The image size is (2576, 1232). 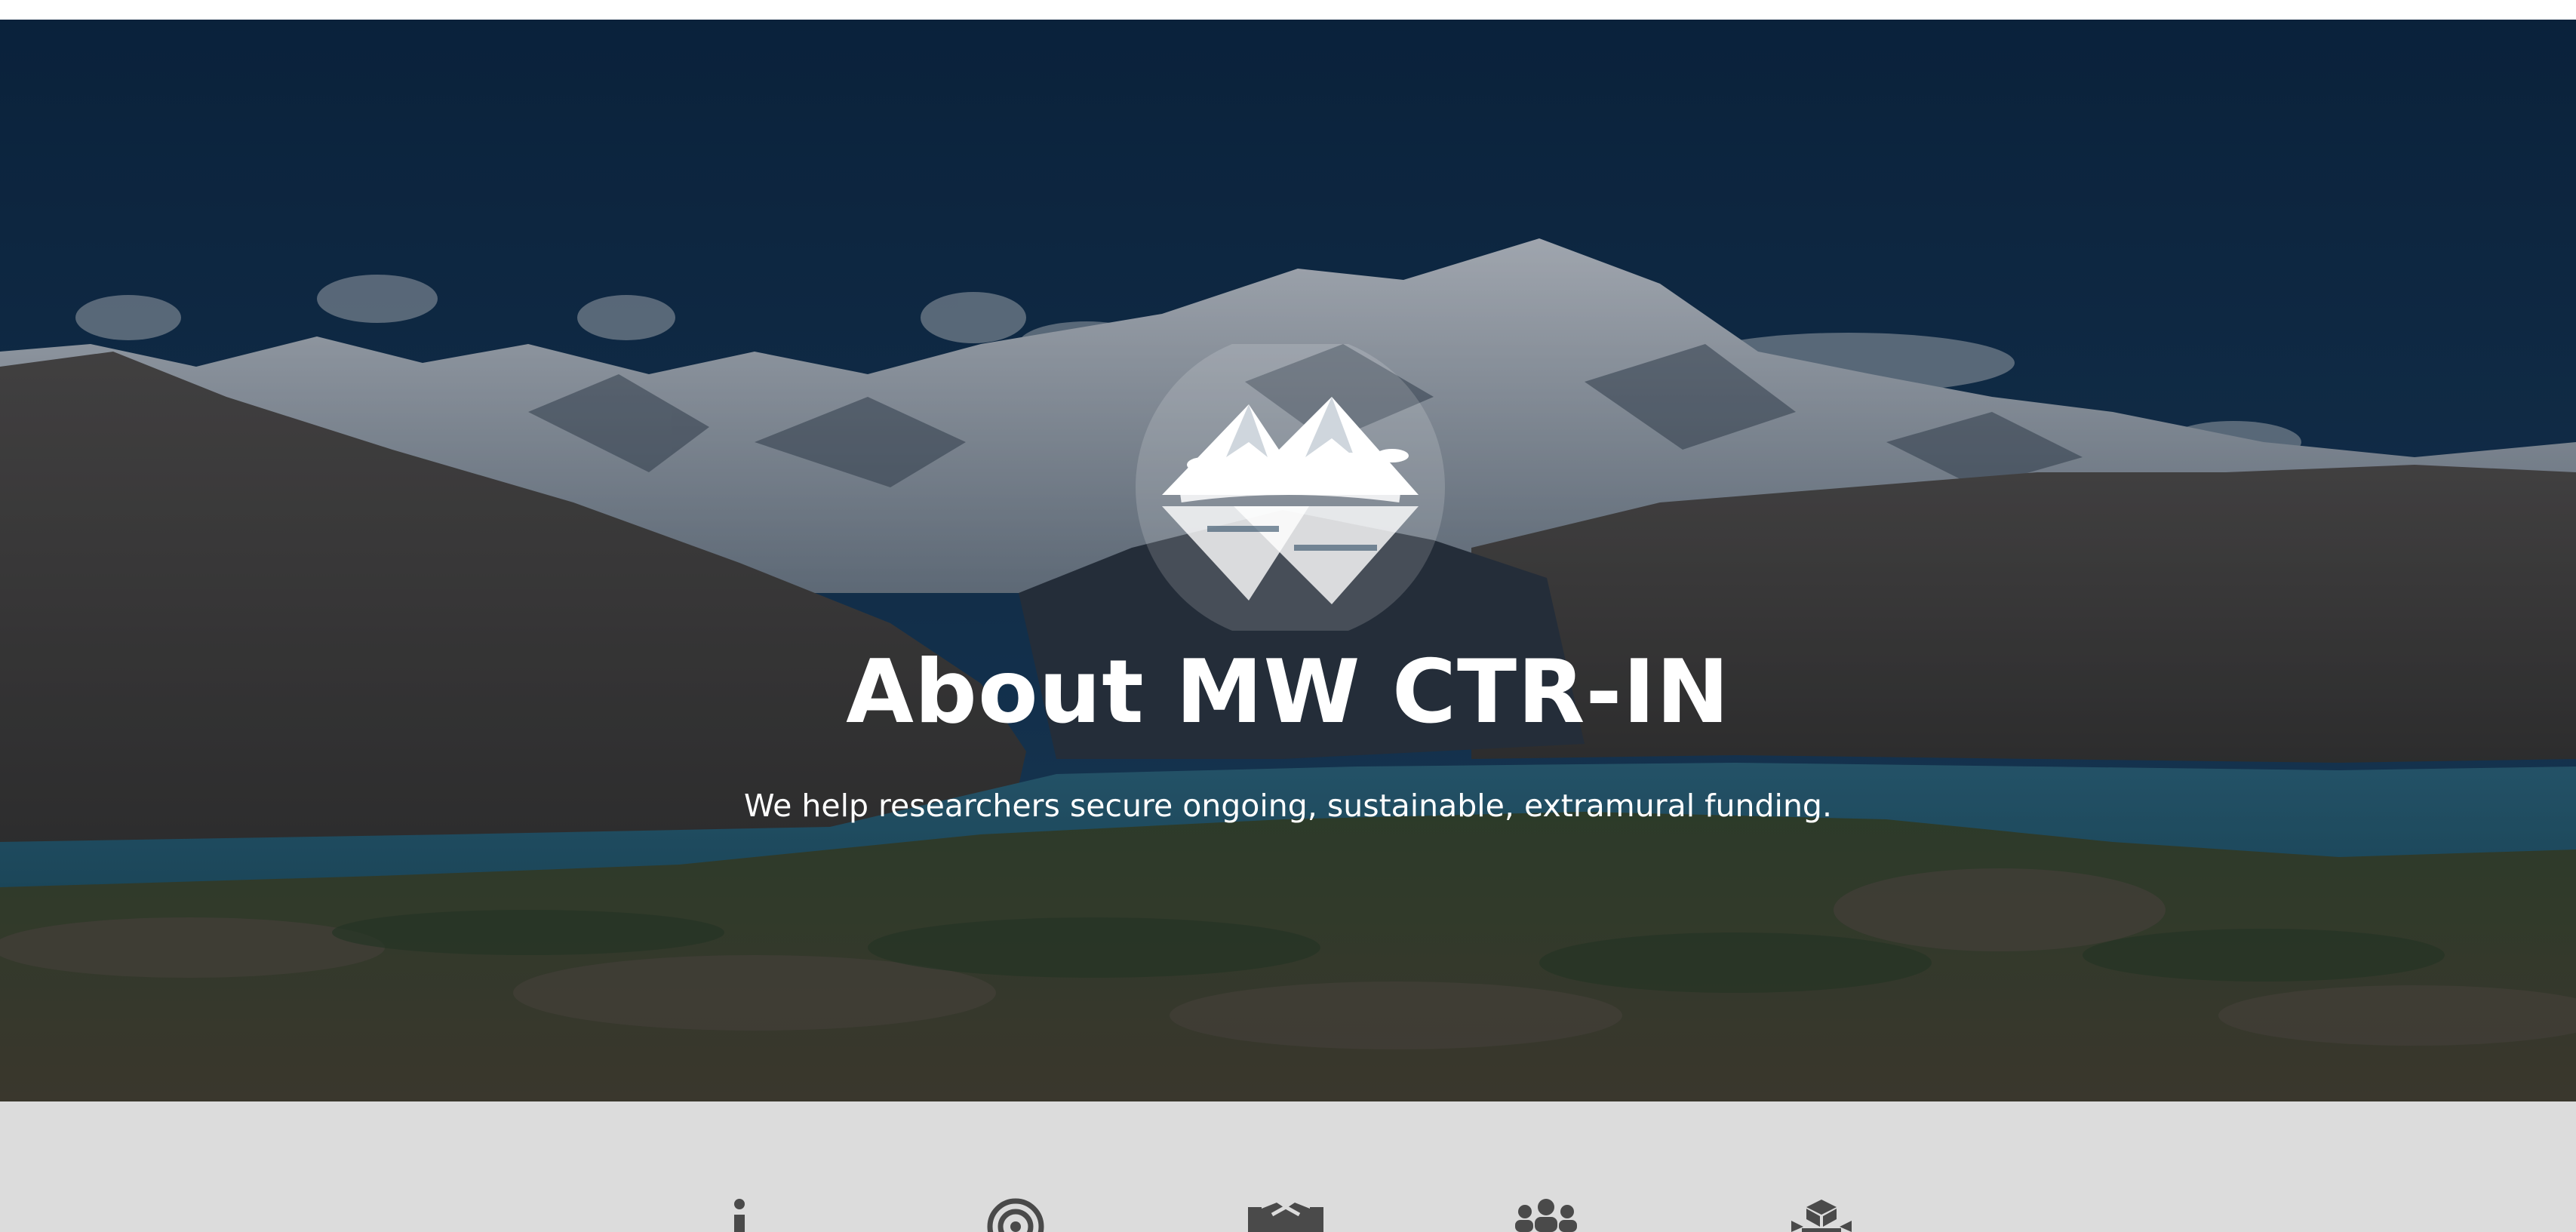 What do you see at coordinates (1015, 1215) in the screenshot?
I see `target-icon` at bounding box center [1015, 1215].